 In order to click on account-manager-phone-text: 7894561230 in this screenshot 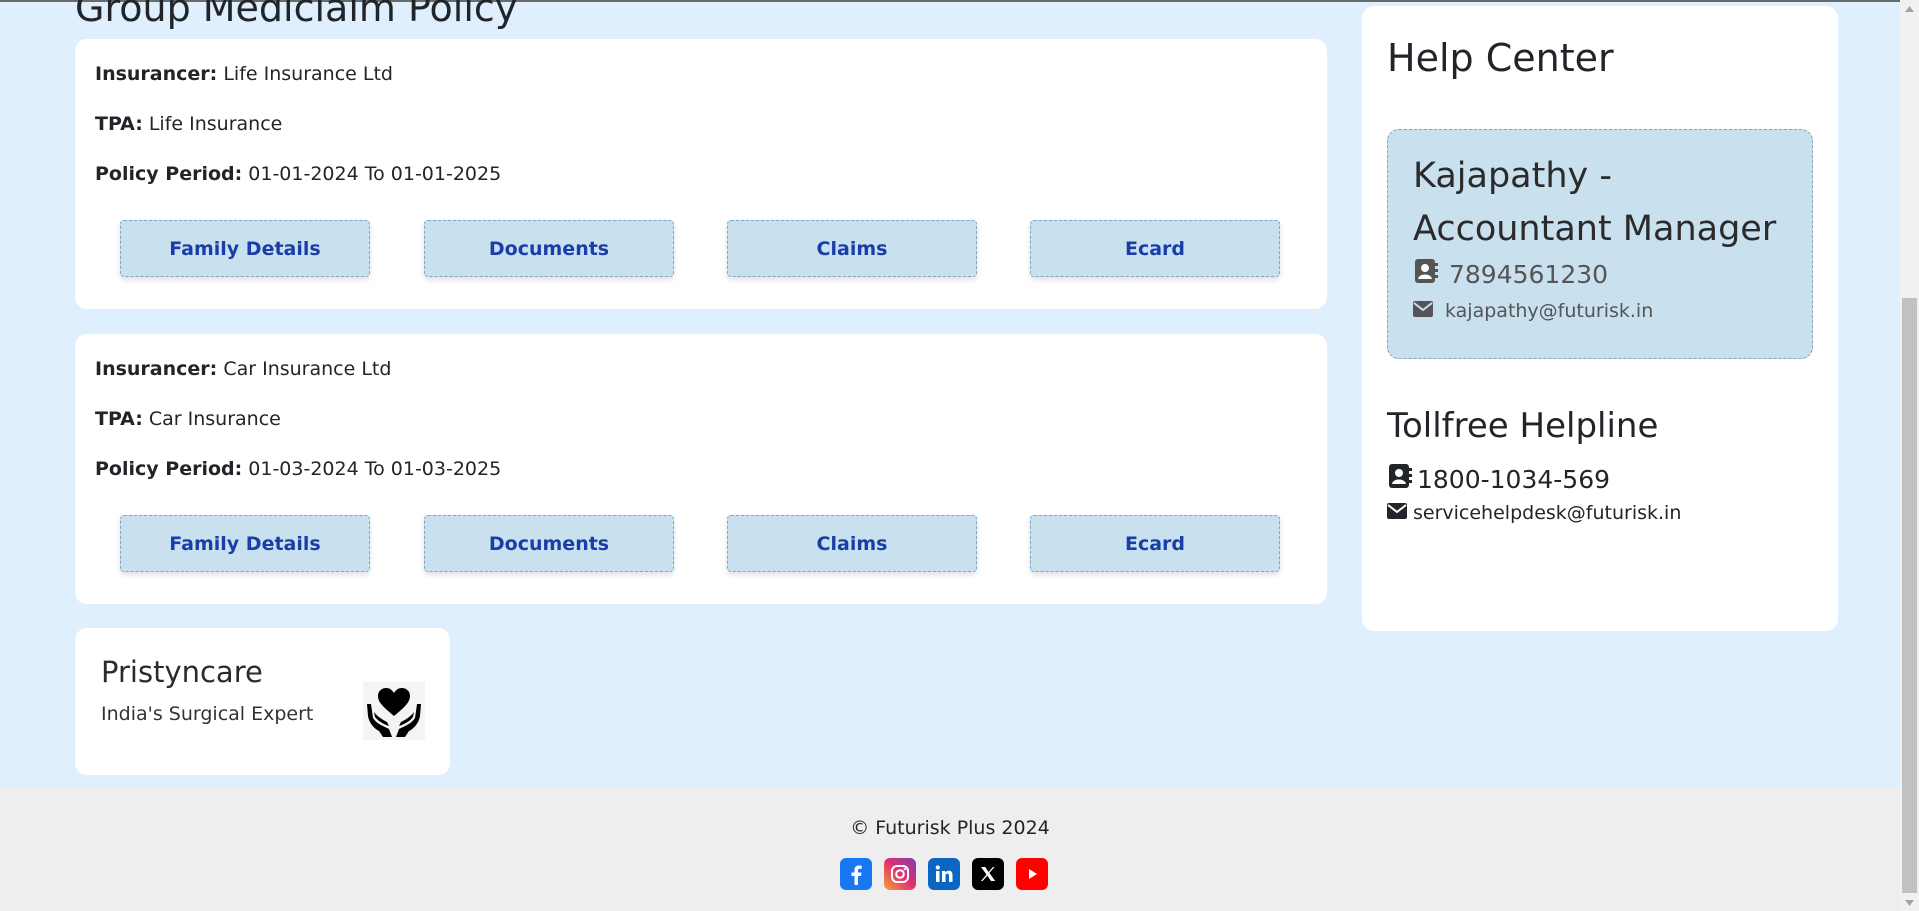, I will do `click(1529, 274)`.